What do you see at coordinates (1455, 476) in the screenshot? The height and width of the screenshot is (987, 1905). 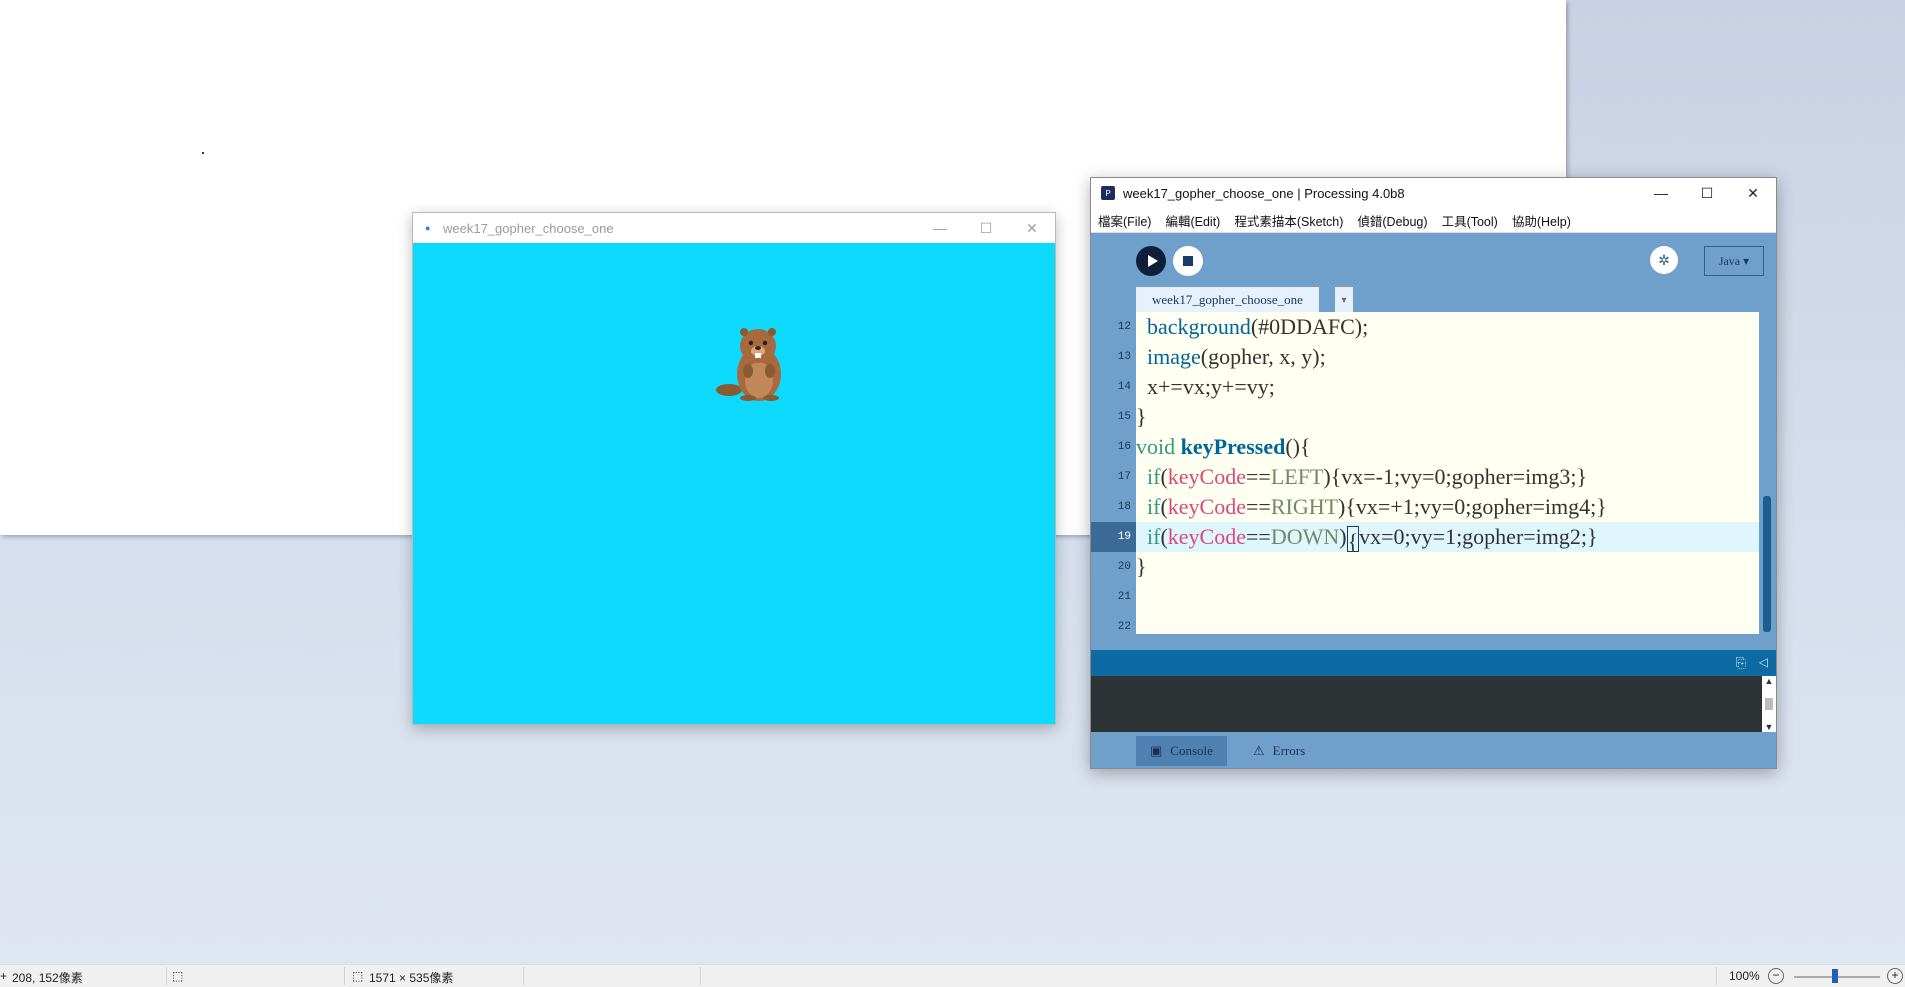 I see `code-token: ){vx=-1;vy=0;gopher=img3;}` at bounding box center [1455, 476].